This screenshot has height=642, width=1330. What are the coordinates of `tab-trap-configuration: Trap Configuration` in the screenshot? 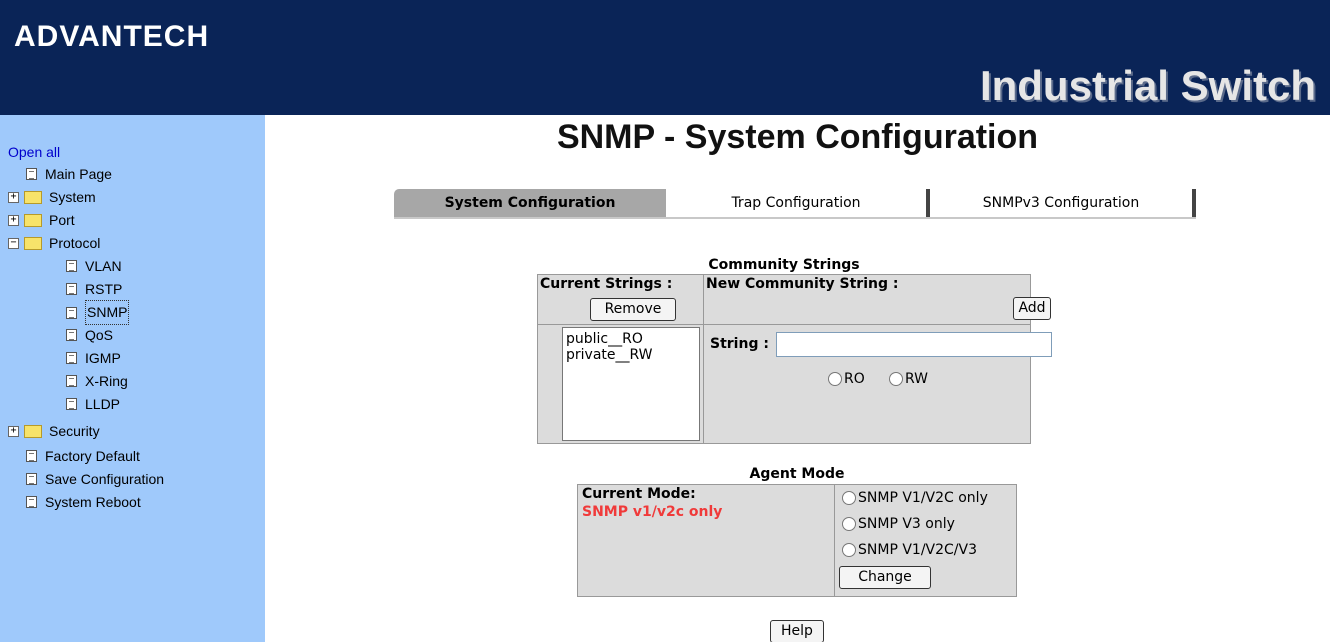 It's located at (798, 203).